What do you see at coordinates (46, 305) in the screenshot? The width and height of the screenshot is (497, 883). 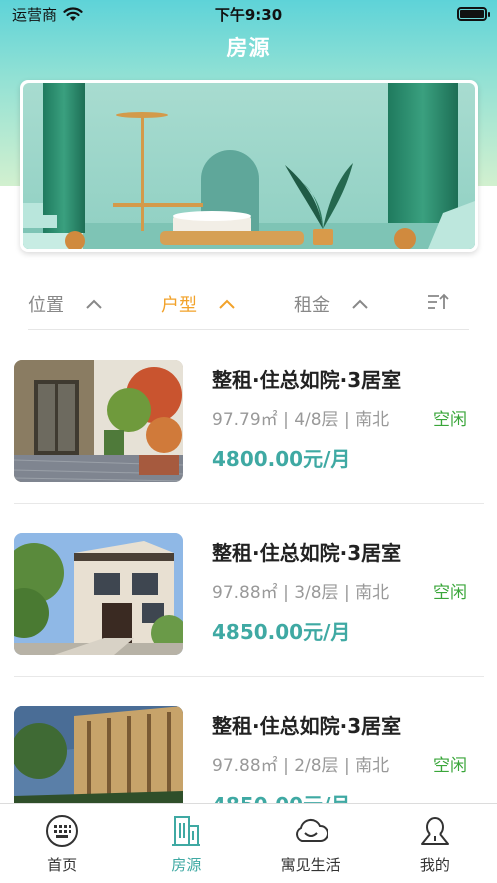 I see `filter-location-label: 位置` at bounding box center [46, 305].